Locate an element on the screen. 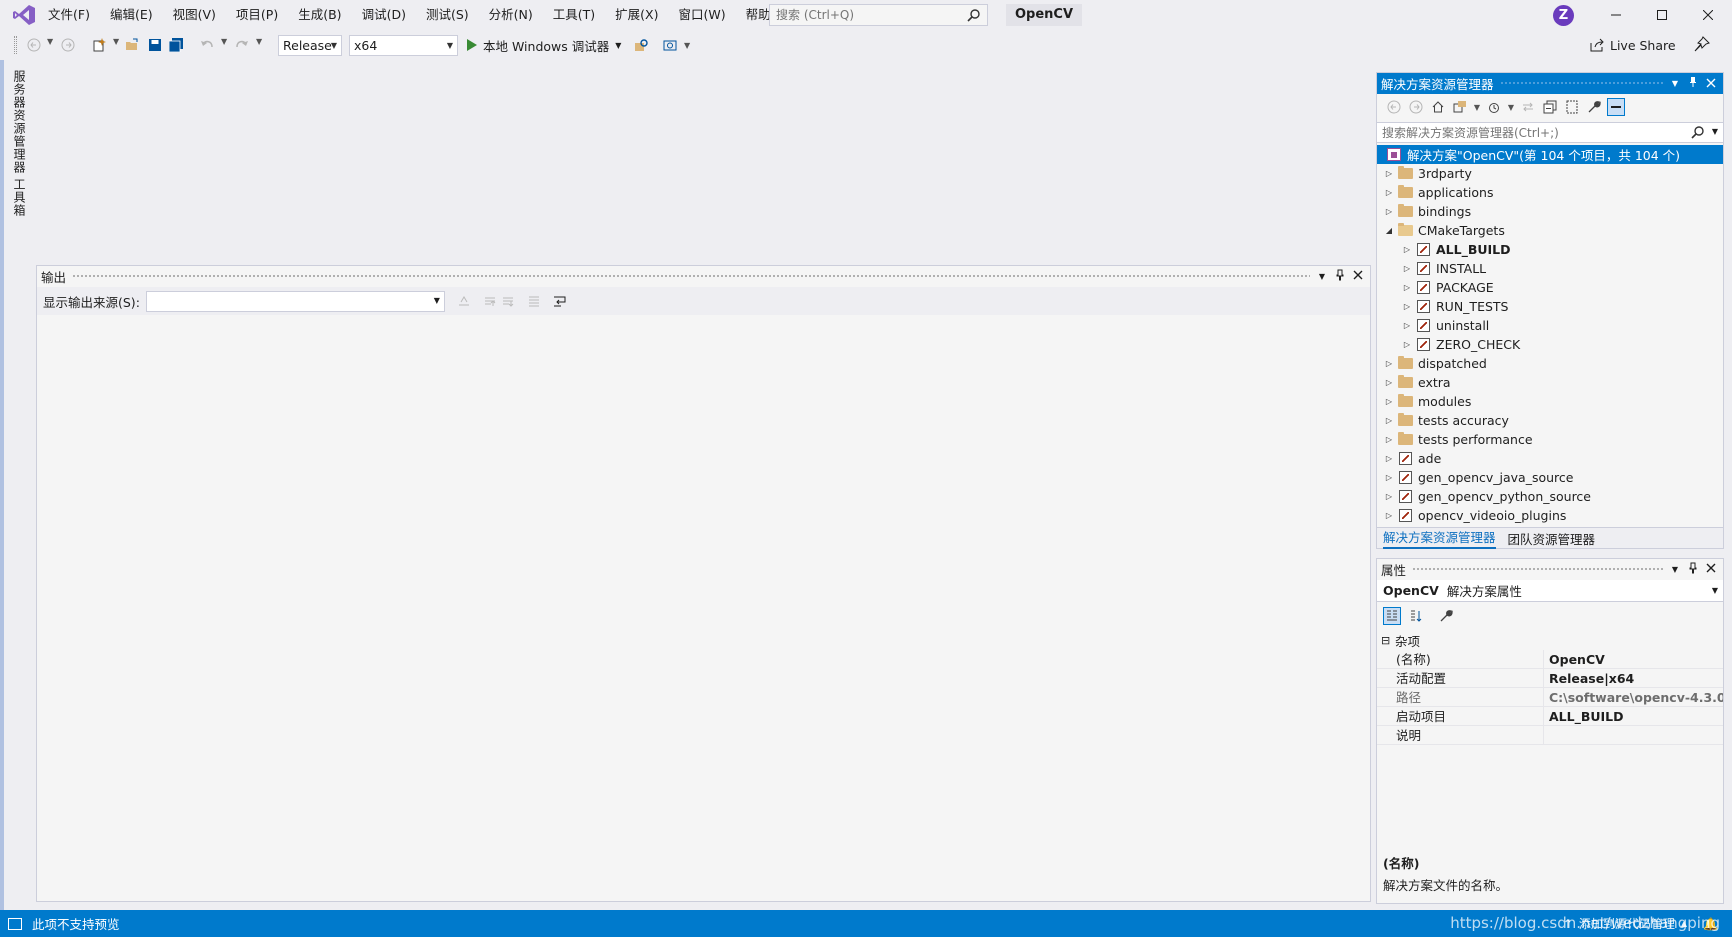 The width and height of the screenshot is (1732, 937). back-arrow-icon is located at coordinates (1394, 107).